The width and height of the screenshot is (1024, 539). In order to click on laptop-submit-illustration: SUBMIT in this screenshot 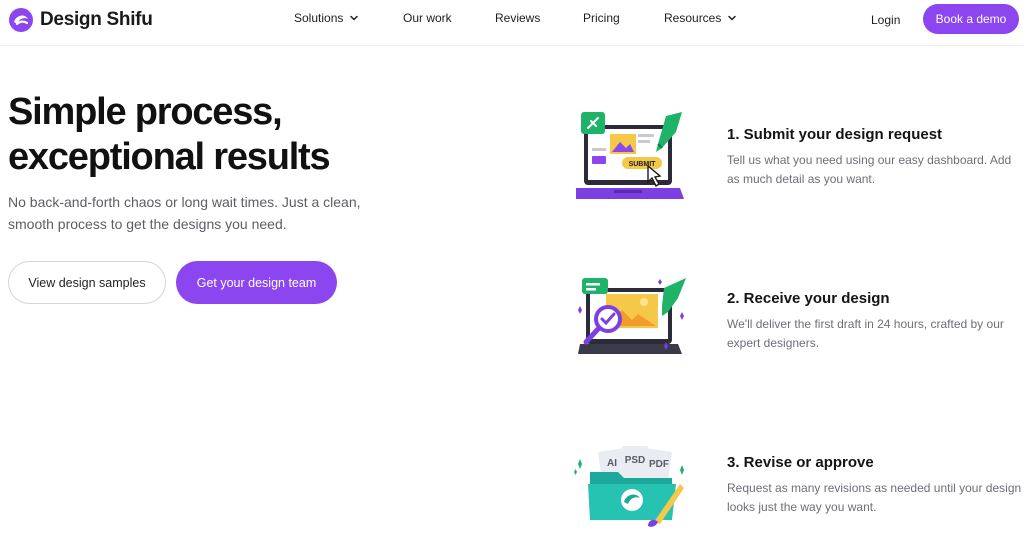, I will do `click(630, 155)`.